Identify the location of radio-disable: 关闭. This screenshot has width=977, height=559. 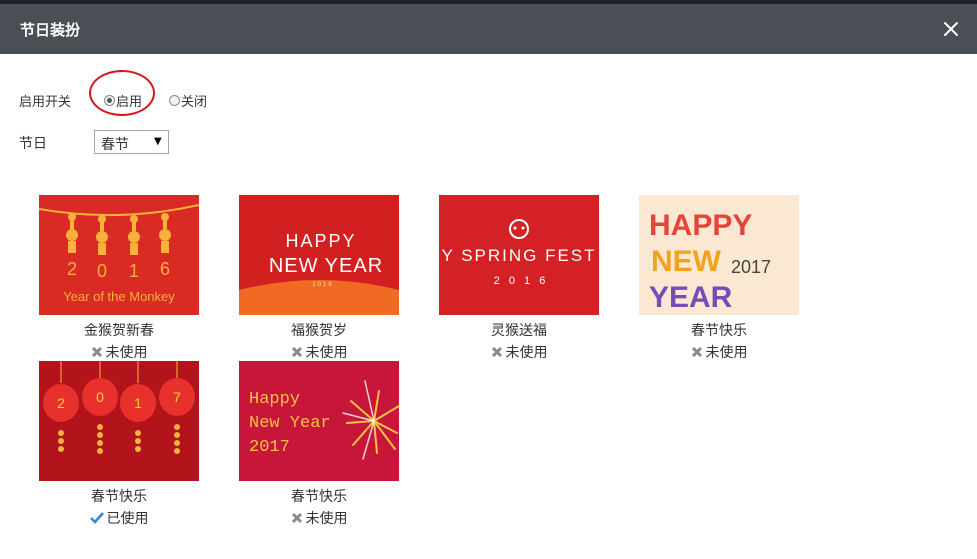
(188, 100).